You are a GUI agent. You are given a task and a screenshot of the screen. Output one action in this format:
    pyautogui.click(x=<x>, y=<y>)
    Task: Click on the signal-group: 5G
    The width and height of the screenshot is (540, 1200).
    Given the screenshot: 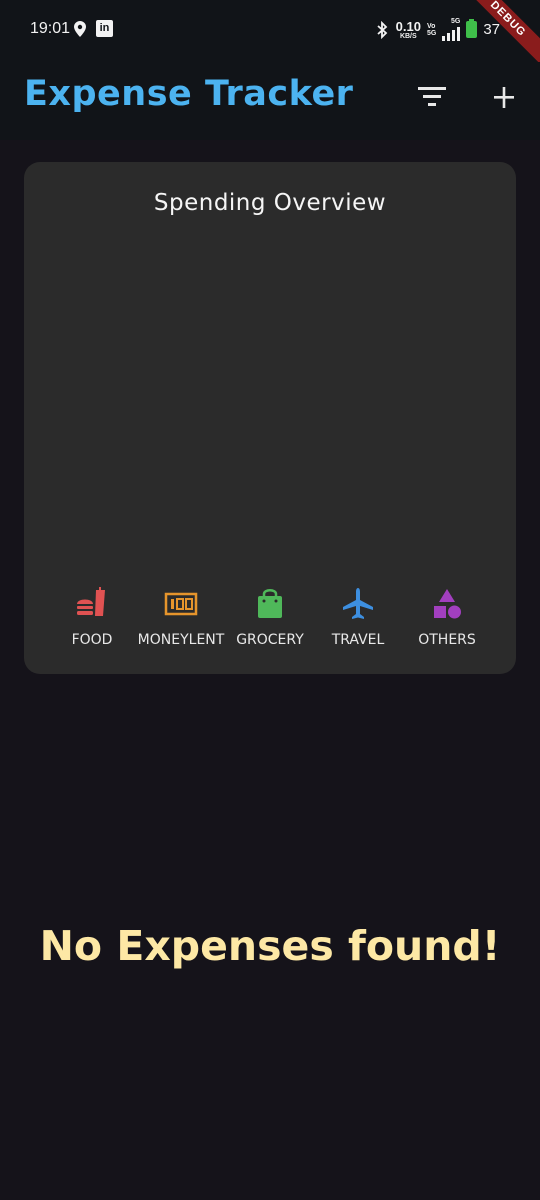 What is the action you would take?
    pyautogui.click(x=451, y=29)
    